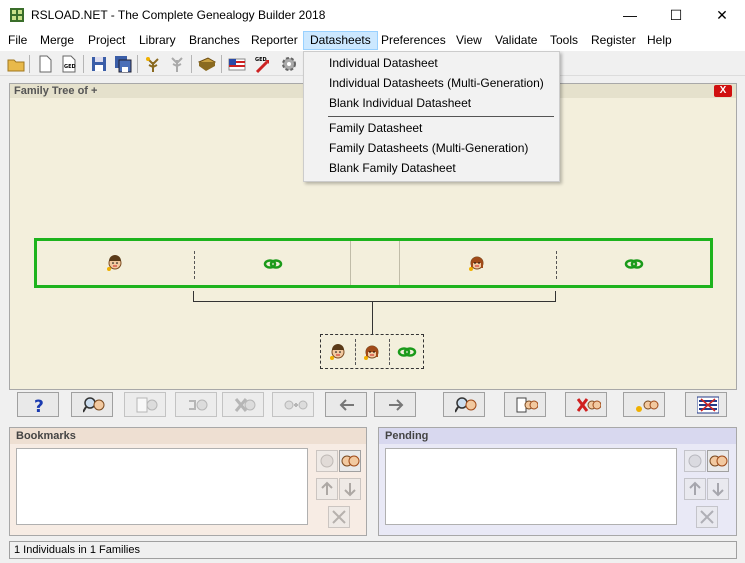 The image size is (745, 563). I want to click on family-icon, so click(718, 461).